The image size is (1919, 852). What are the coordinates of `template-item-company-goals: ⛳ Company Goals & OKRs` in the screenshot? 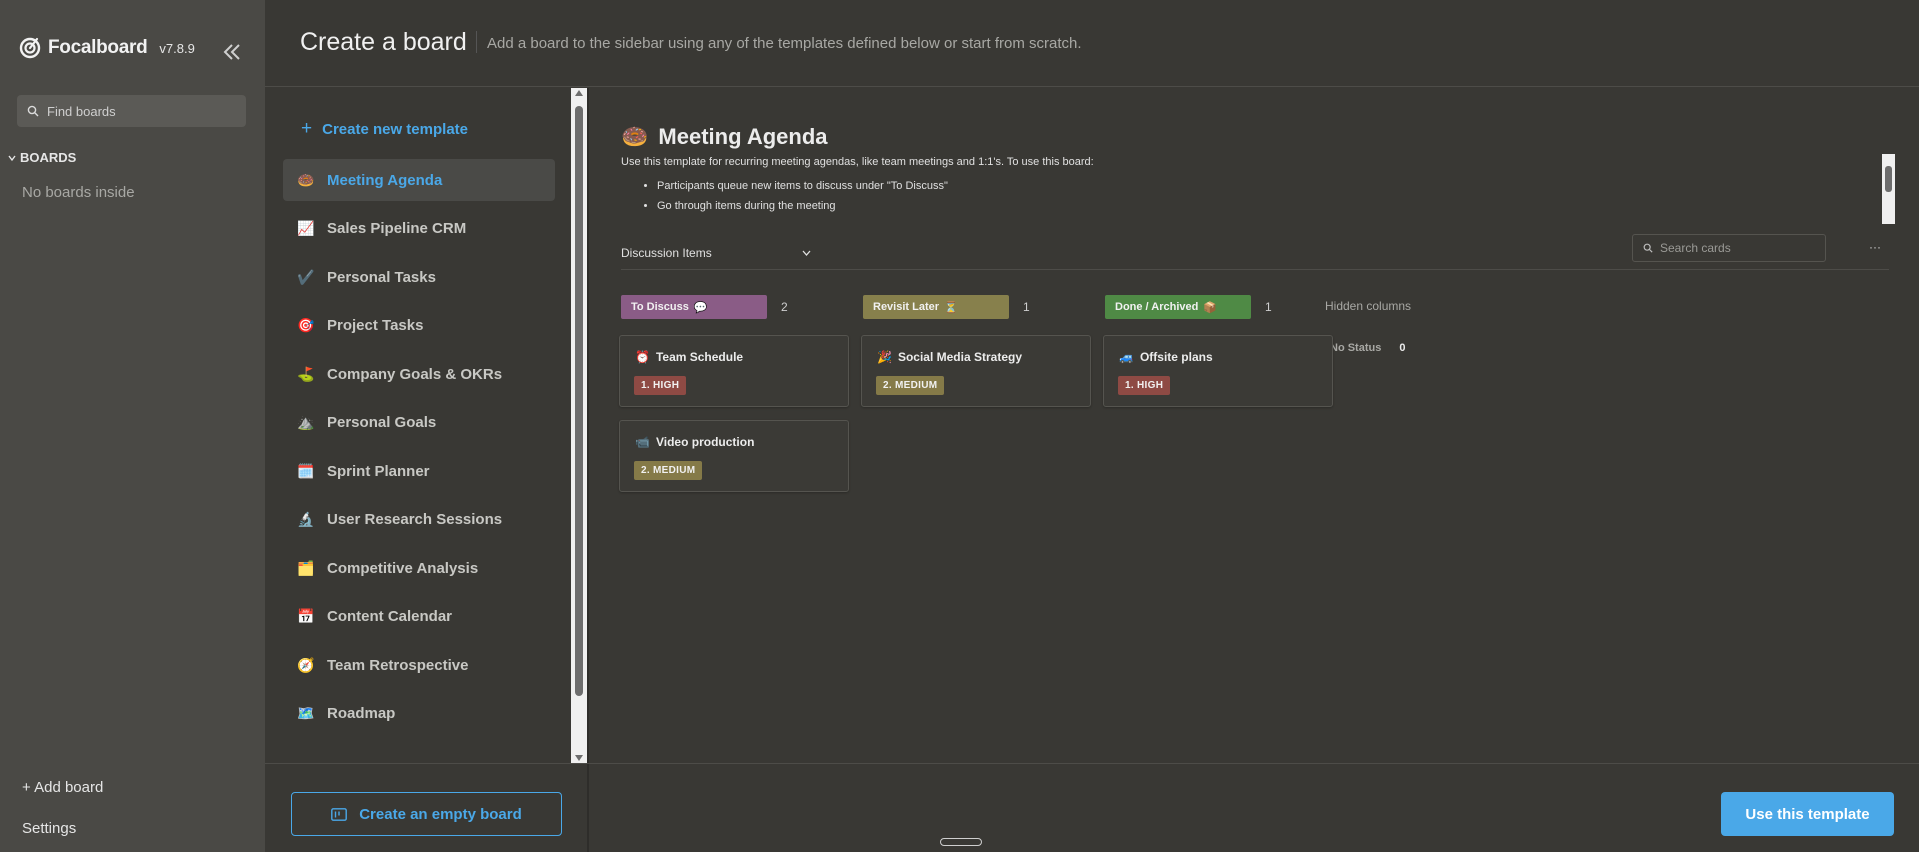 It's located at (419, 374).